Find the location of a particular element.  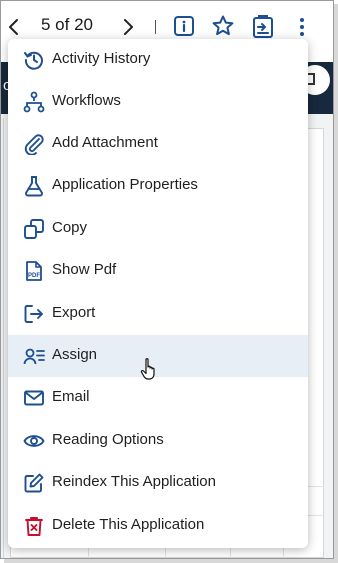

trash-icon is located at coordinates (34, 526).